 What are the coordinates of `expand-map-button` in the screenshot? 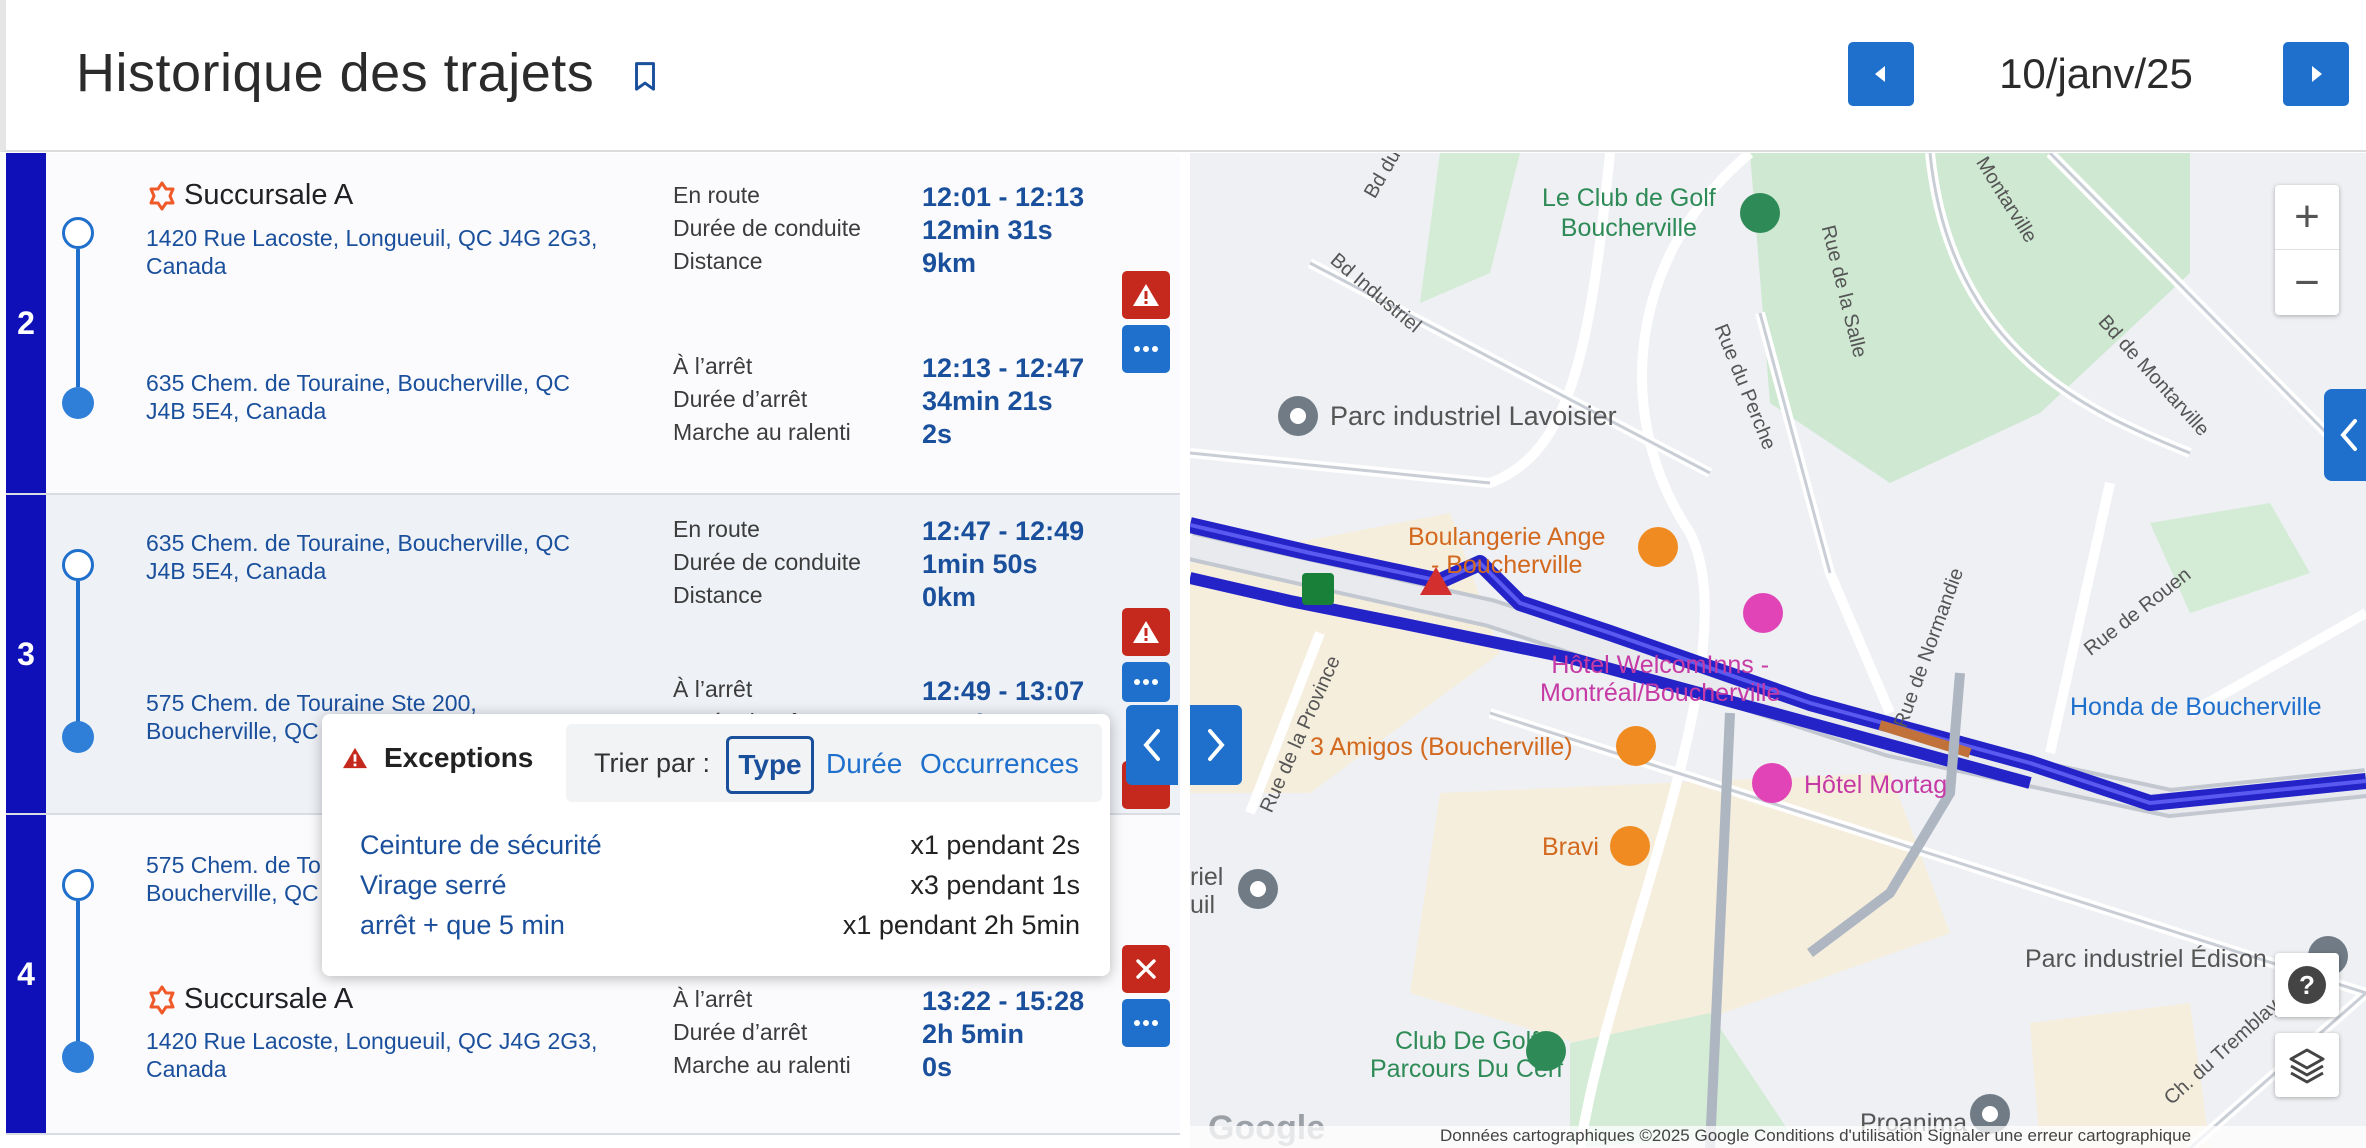 It's located at (1216, 745).